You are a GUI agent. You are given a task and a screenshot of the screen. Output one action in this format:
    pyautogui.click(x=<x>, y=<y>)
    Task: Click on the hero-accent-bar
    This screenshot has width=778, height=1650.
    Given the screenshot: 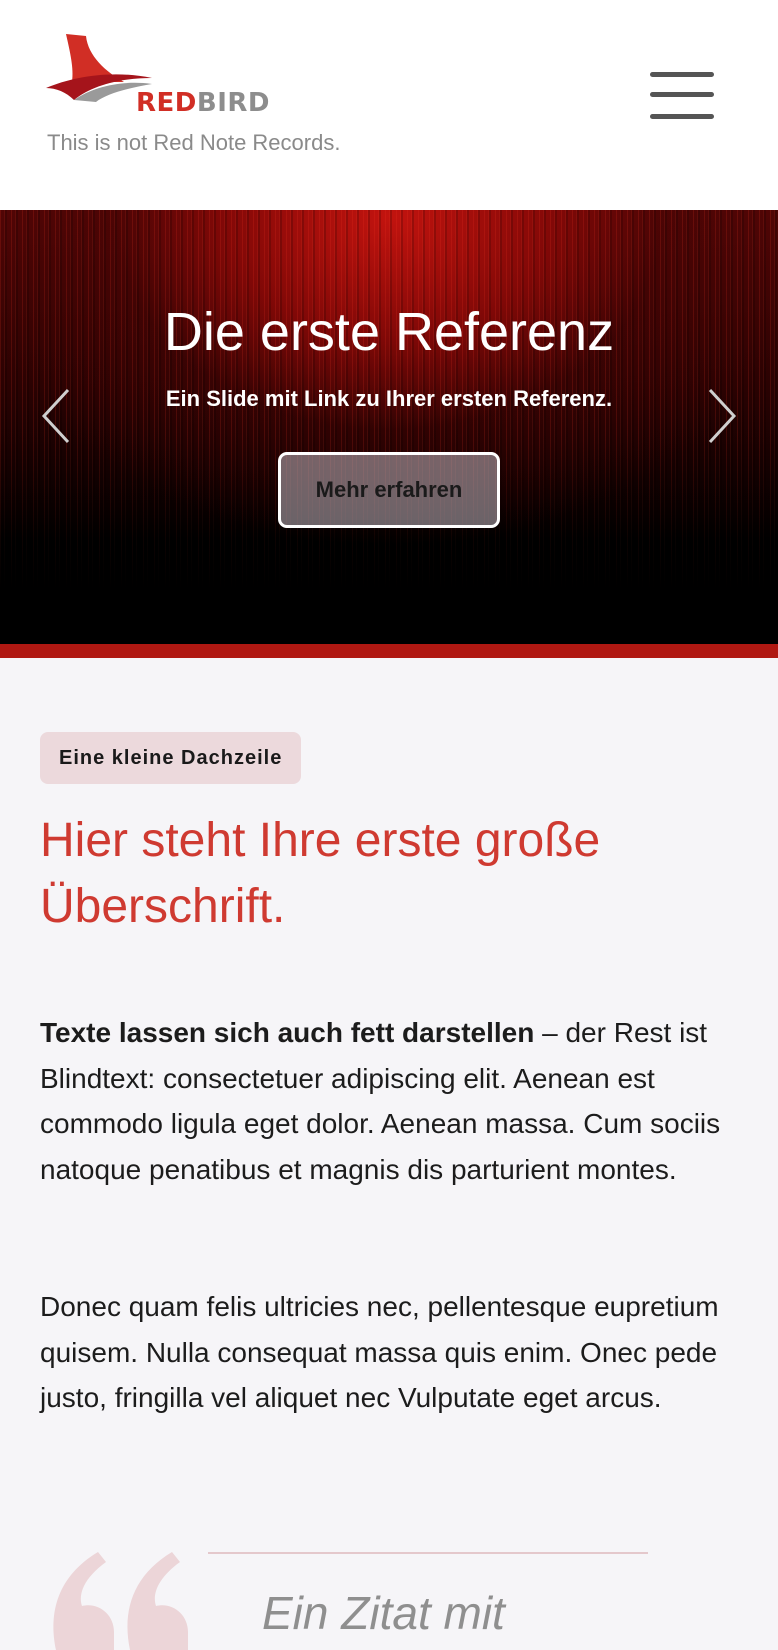 What is the action you would take?
    pyautogui.click(x=389, y=651)
    